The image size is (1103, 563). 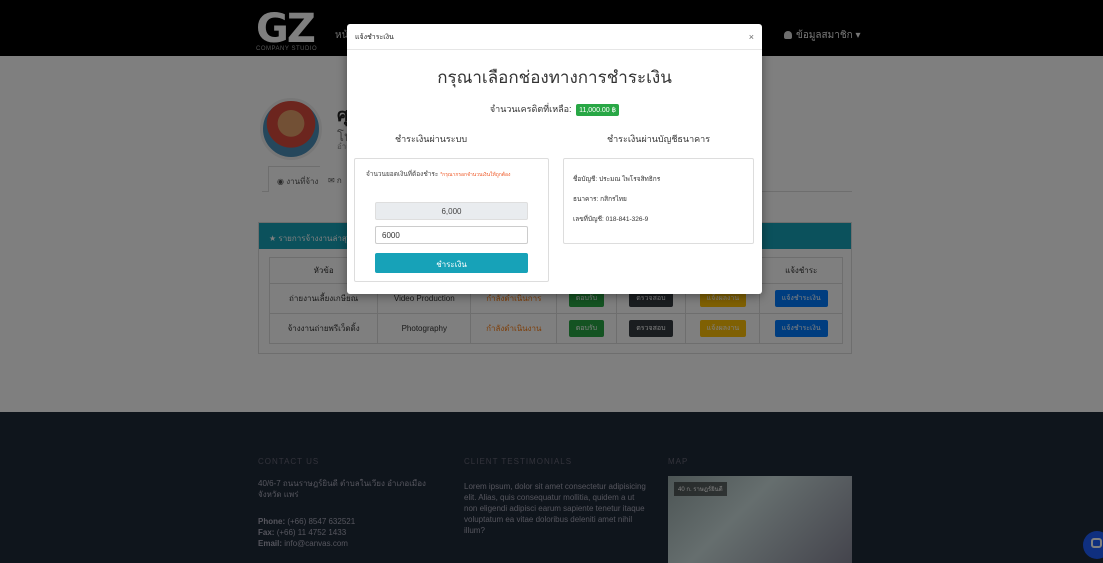 I want to click on amount-input, so click(x=451, y=235).